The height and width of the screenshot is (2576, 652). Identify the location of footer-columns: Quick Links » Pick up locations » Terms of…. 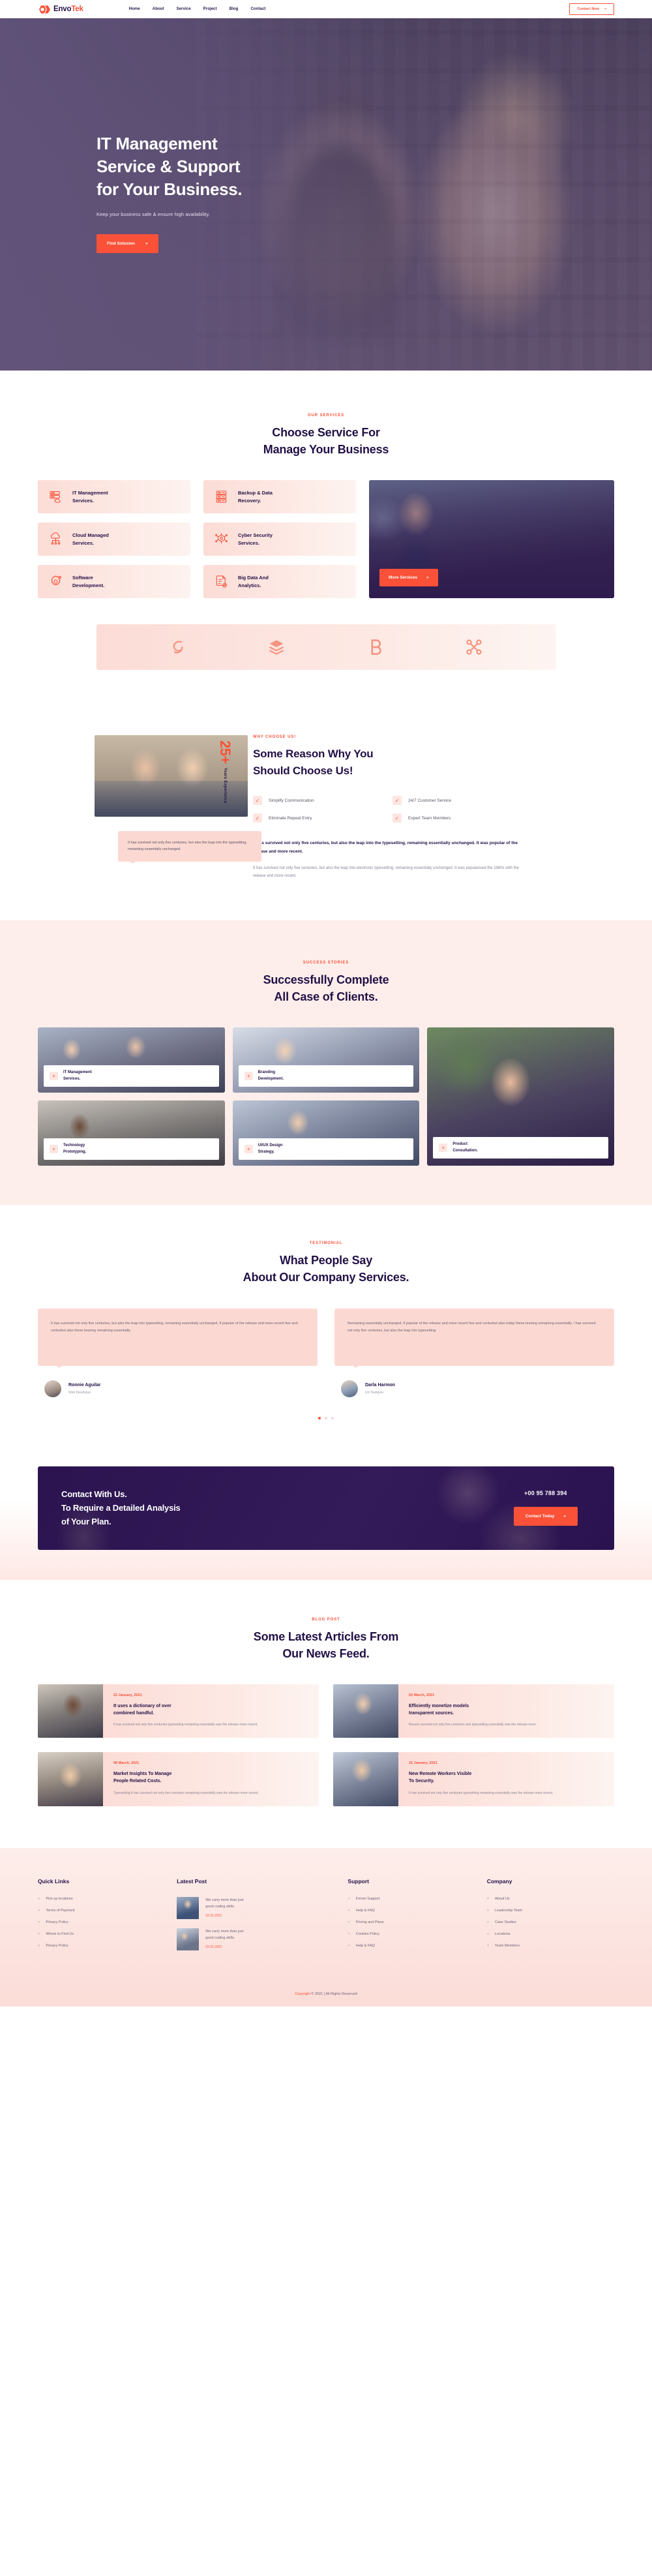
(326, 1919).